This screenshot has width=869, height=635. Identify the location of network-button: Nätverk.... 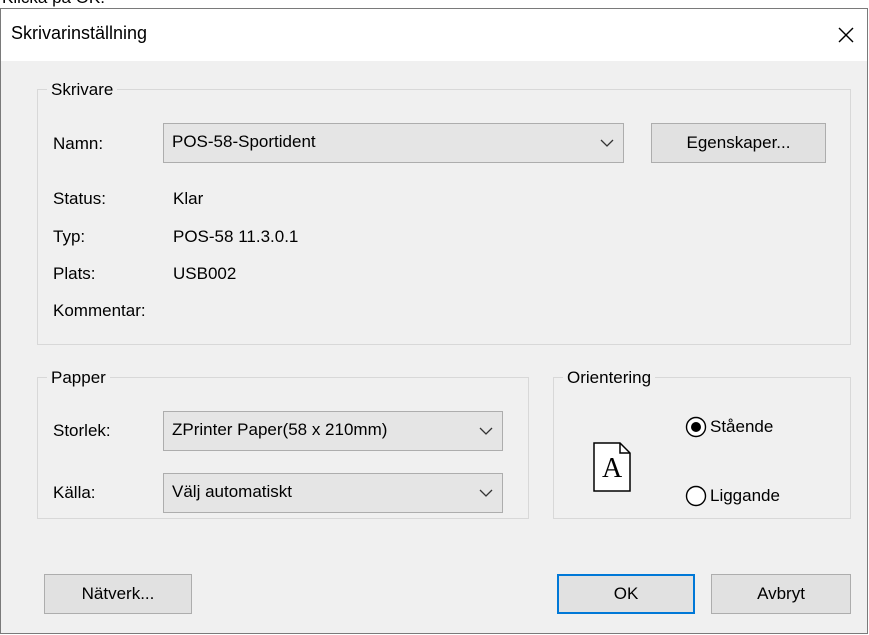
(118, 594).